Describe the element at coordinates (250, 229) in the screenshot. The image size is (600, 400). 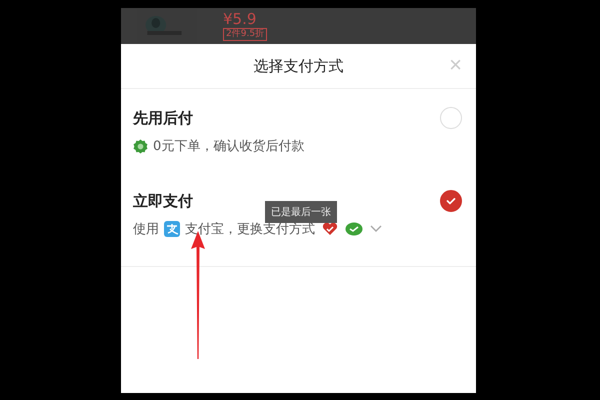
I see `option-note: 支付宝，更换支付方式` at that location.